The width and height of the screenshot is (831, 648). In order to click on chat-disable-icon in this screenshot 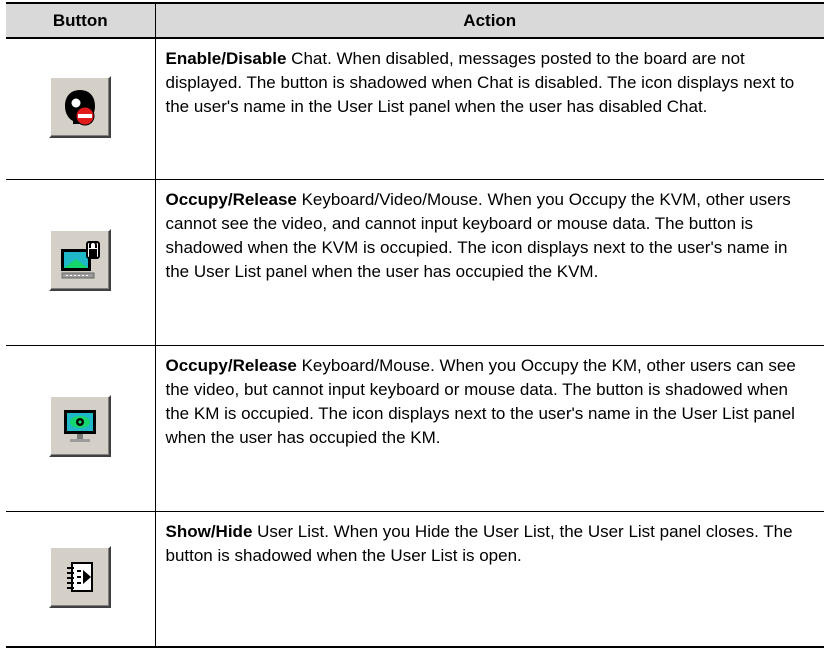, I will do `click(80, 107)`.